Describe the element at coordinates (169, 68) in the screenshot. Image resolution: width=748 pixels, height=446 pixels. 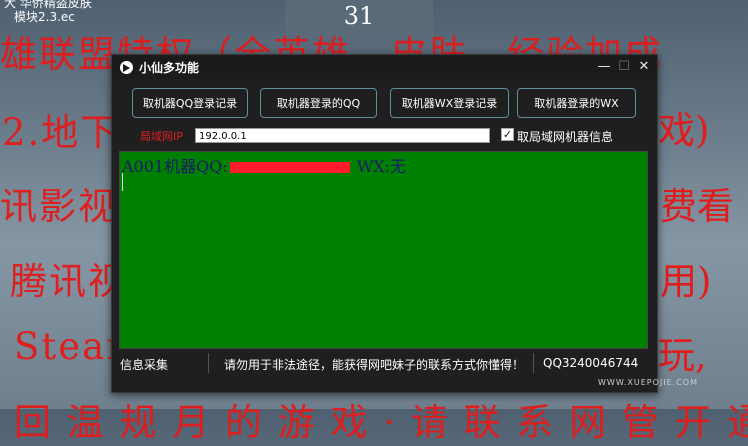
I see `window-title: 小仙多功能` at that location.